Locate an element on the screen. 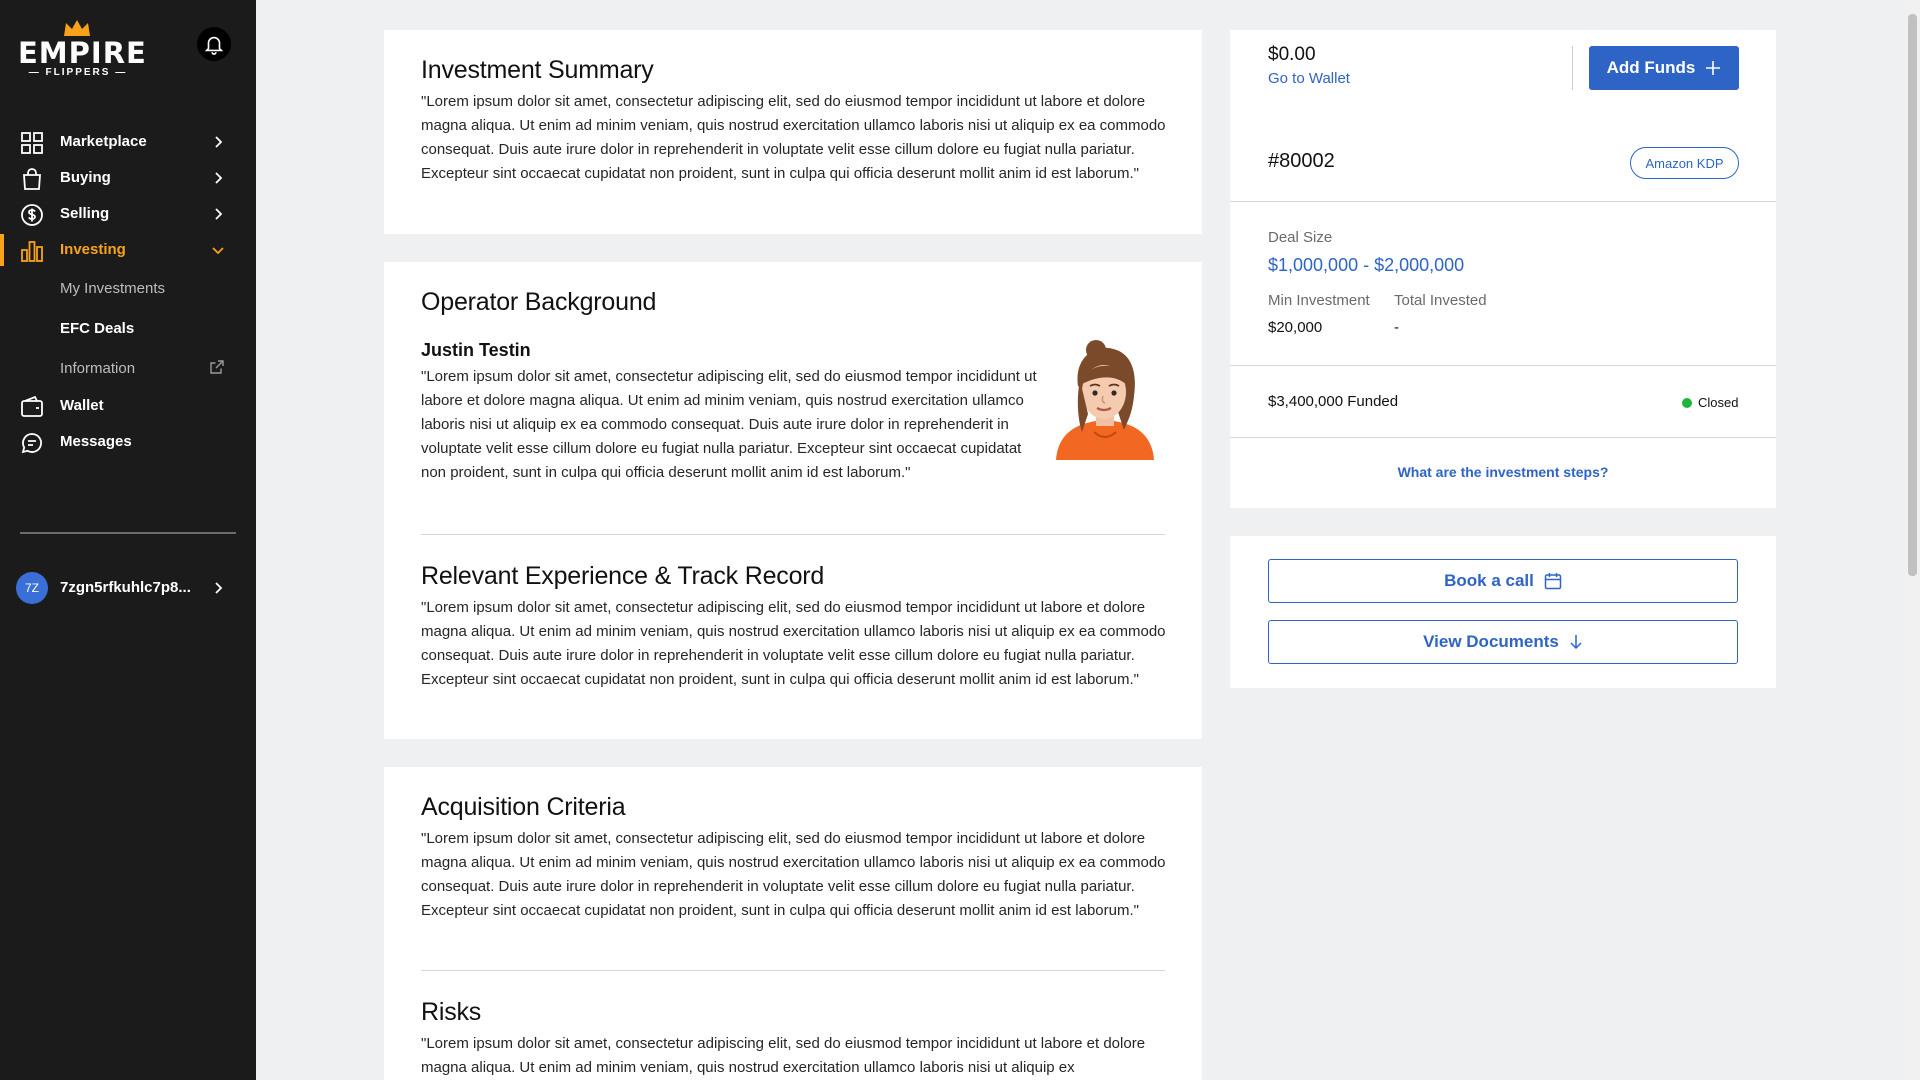  sidebar-item-wallet: Wallet is located at coordinates (128, 406).